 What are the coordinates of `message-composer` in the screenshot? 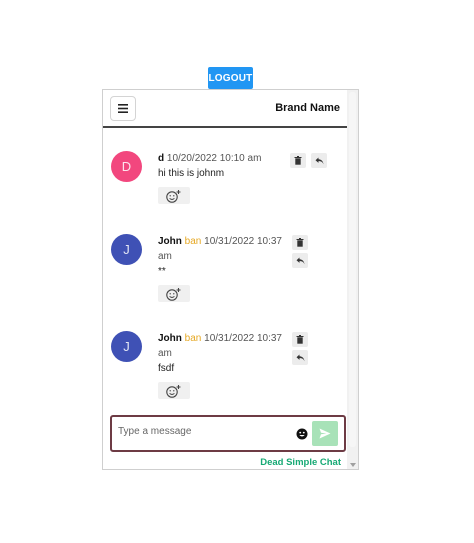 It's located at (228, 433).